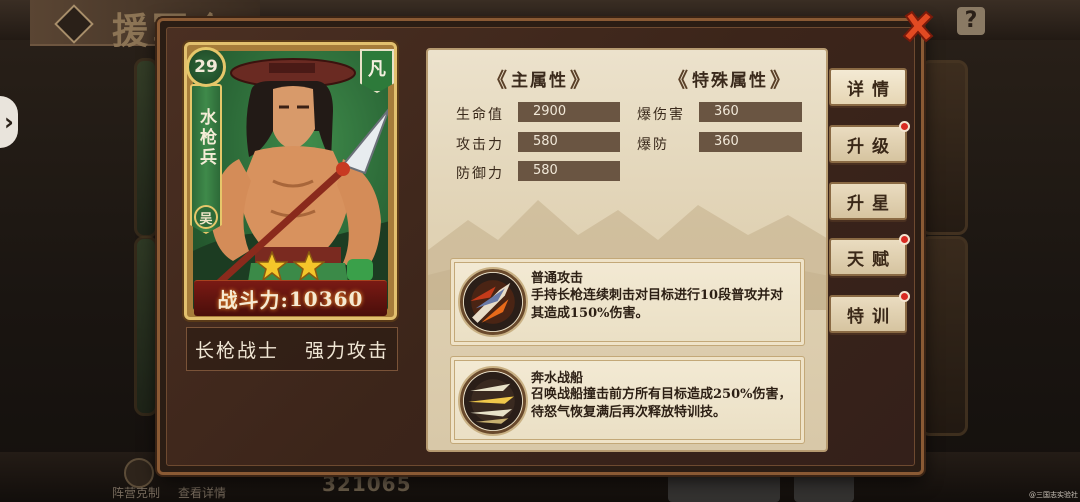  What do you see at coordinates (493, 401) in the screenshot?
I see `ship-skill-icon` at bounding box center [493, 401].